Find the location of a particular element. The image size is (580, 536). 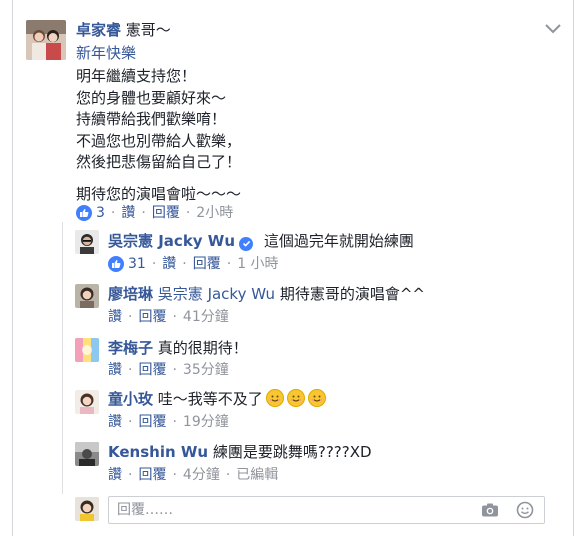

reply-3-reply-button: 回覆 is located at coordinates (152, 370).